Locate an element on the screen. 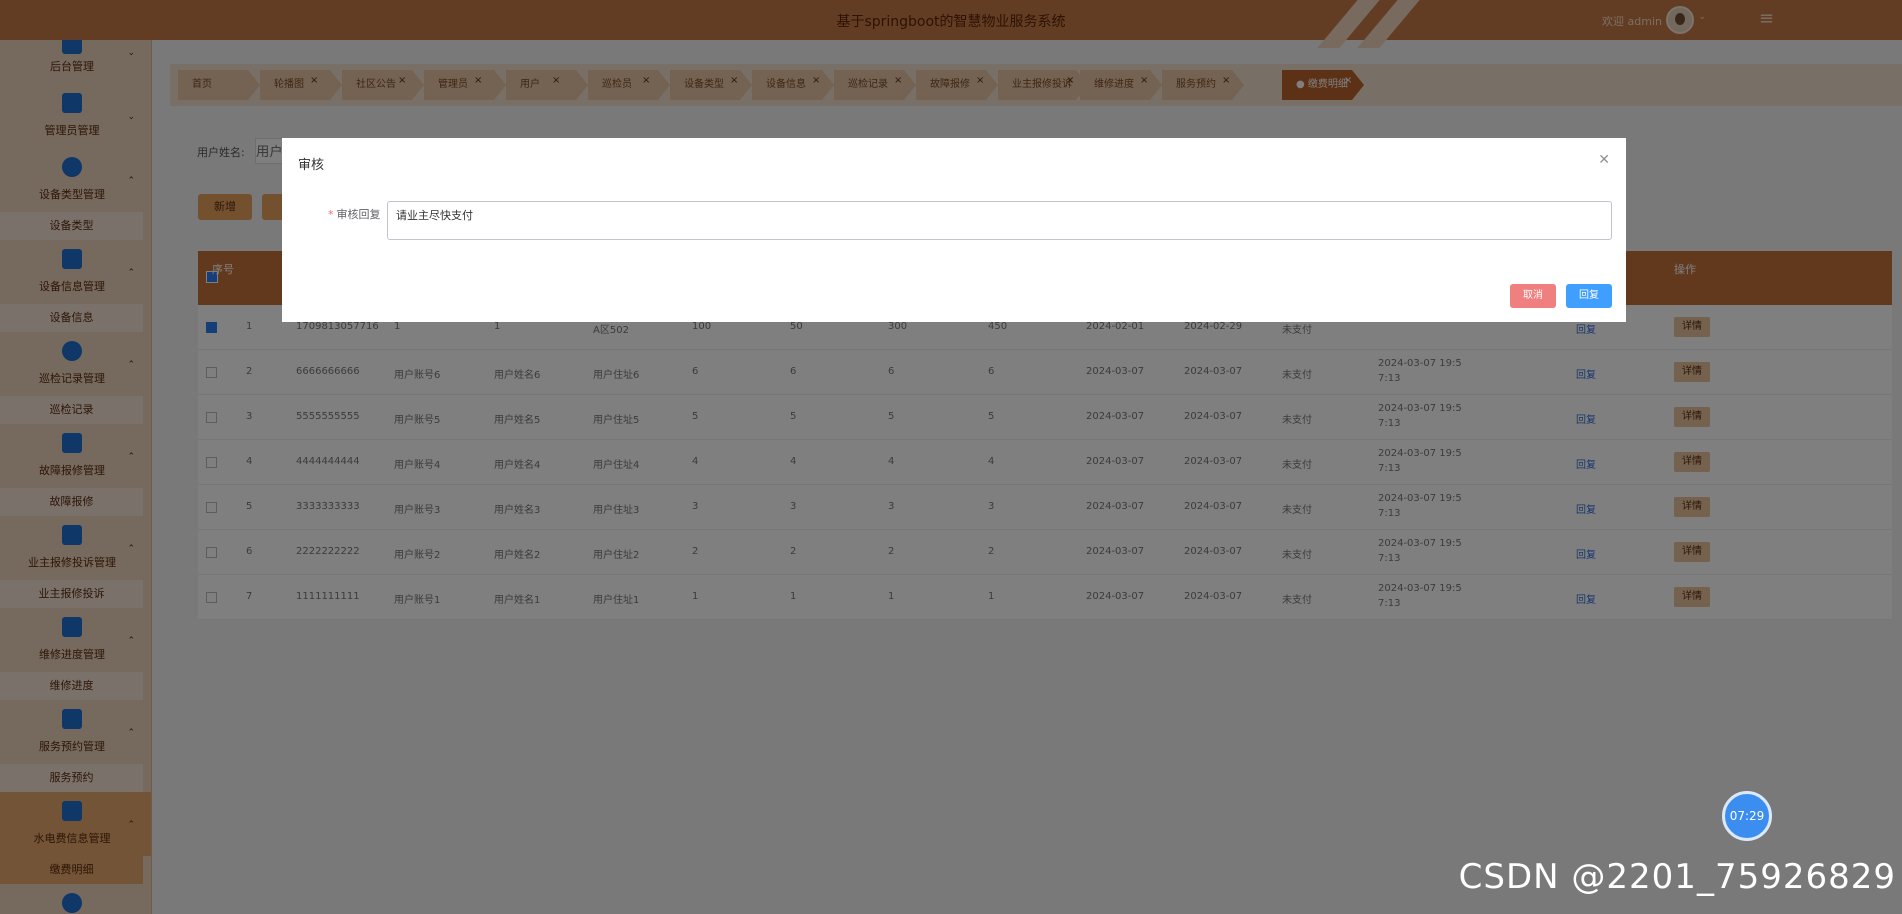  reply-field-label: * 审核回复 is located at coordinates (354, 214).